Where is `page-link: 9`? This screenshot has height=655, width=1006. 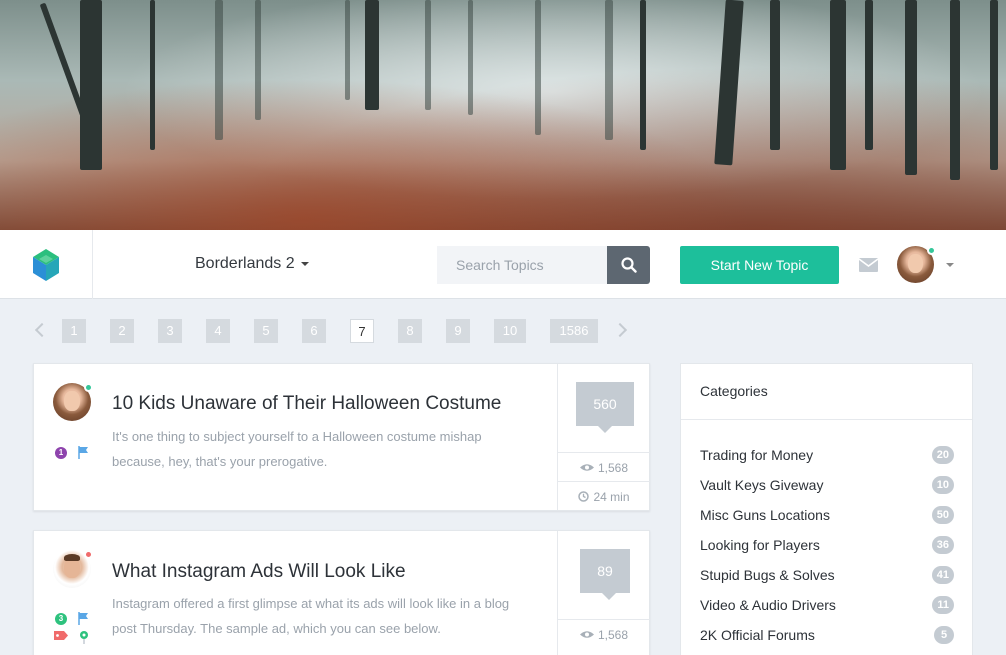 page-link: 9 is located at coordinates (458, 331).